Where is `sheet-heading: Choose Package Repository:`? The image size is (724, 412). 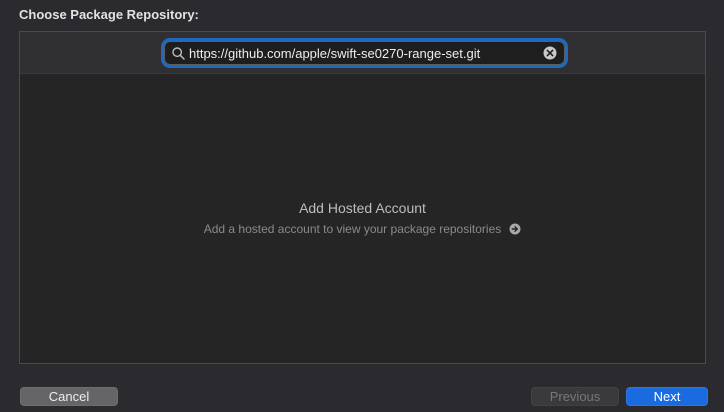
sheet-heading: Choose Package Repository: is located at coordinates (109, 14).